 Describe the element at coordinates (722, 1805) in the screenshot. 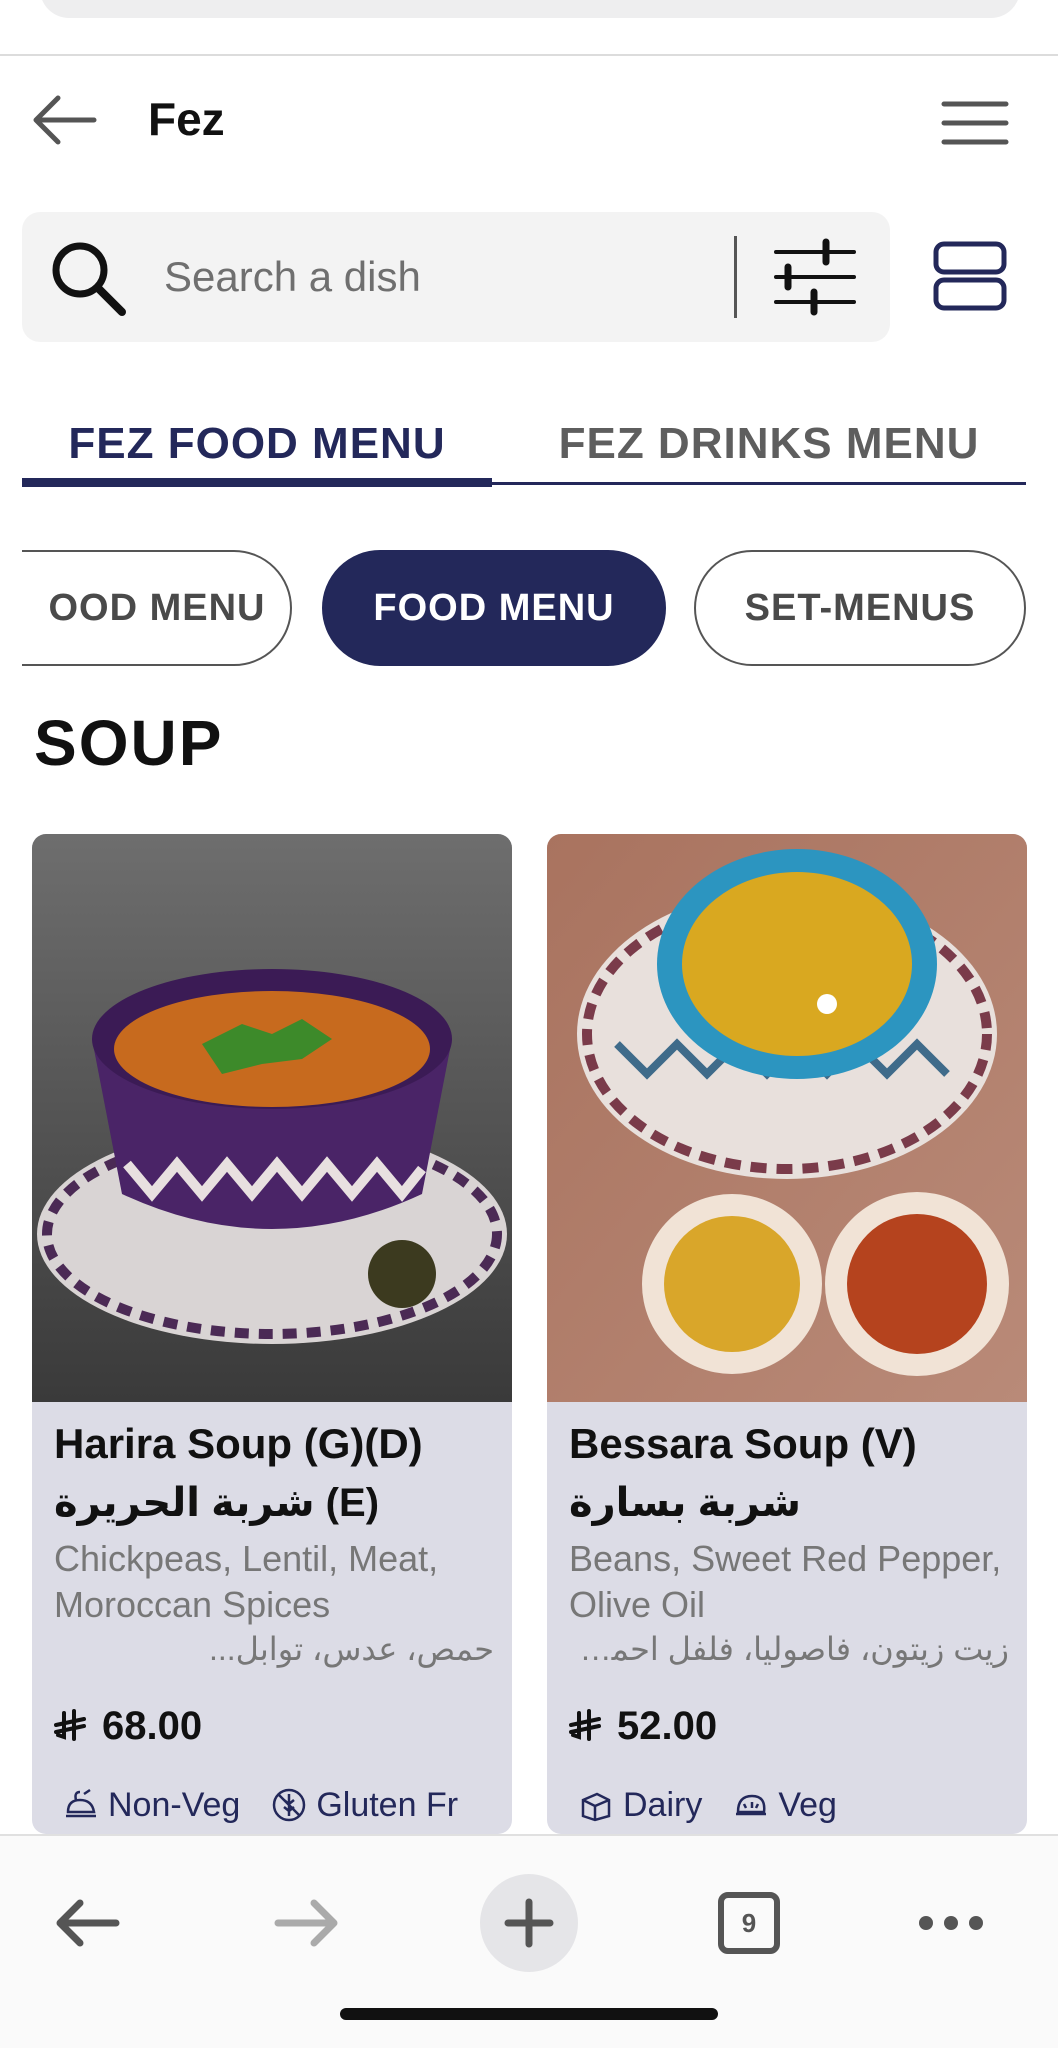

I see `dish-tags: Dairy Veg` at that location.